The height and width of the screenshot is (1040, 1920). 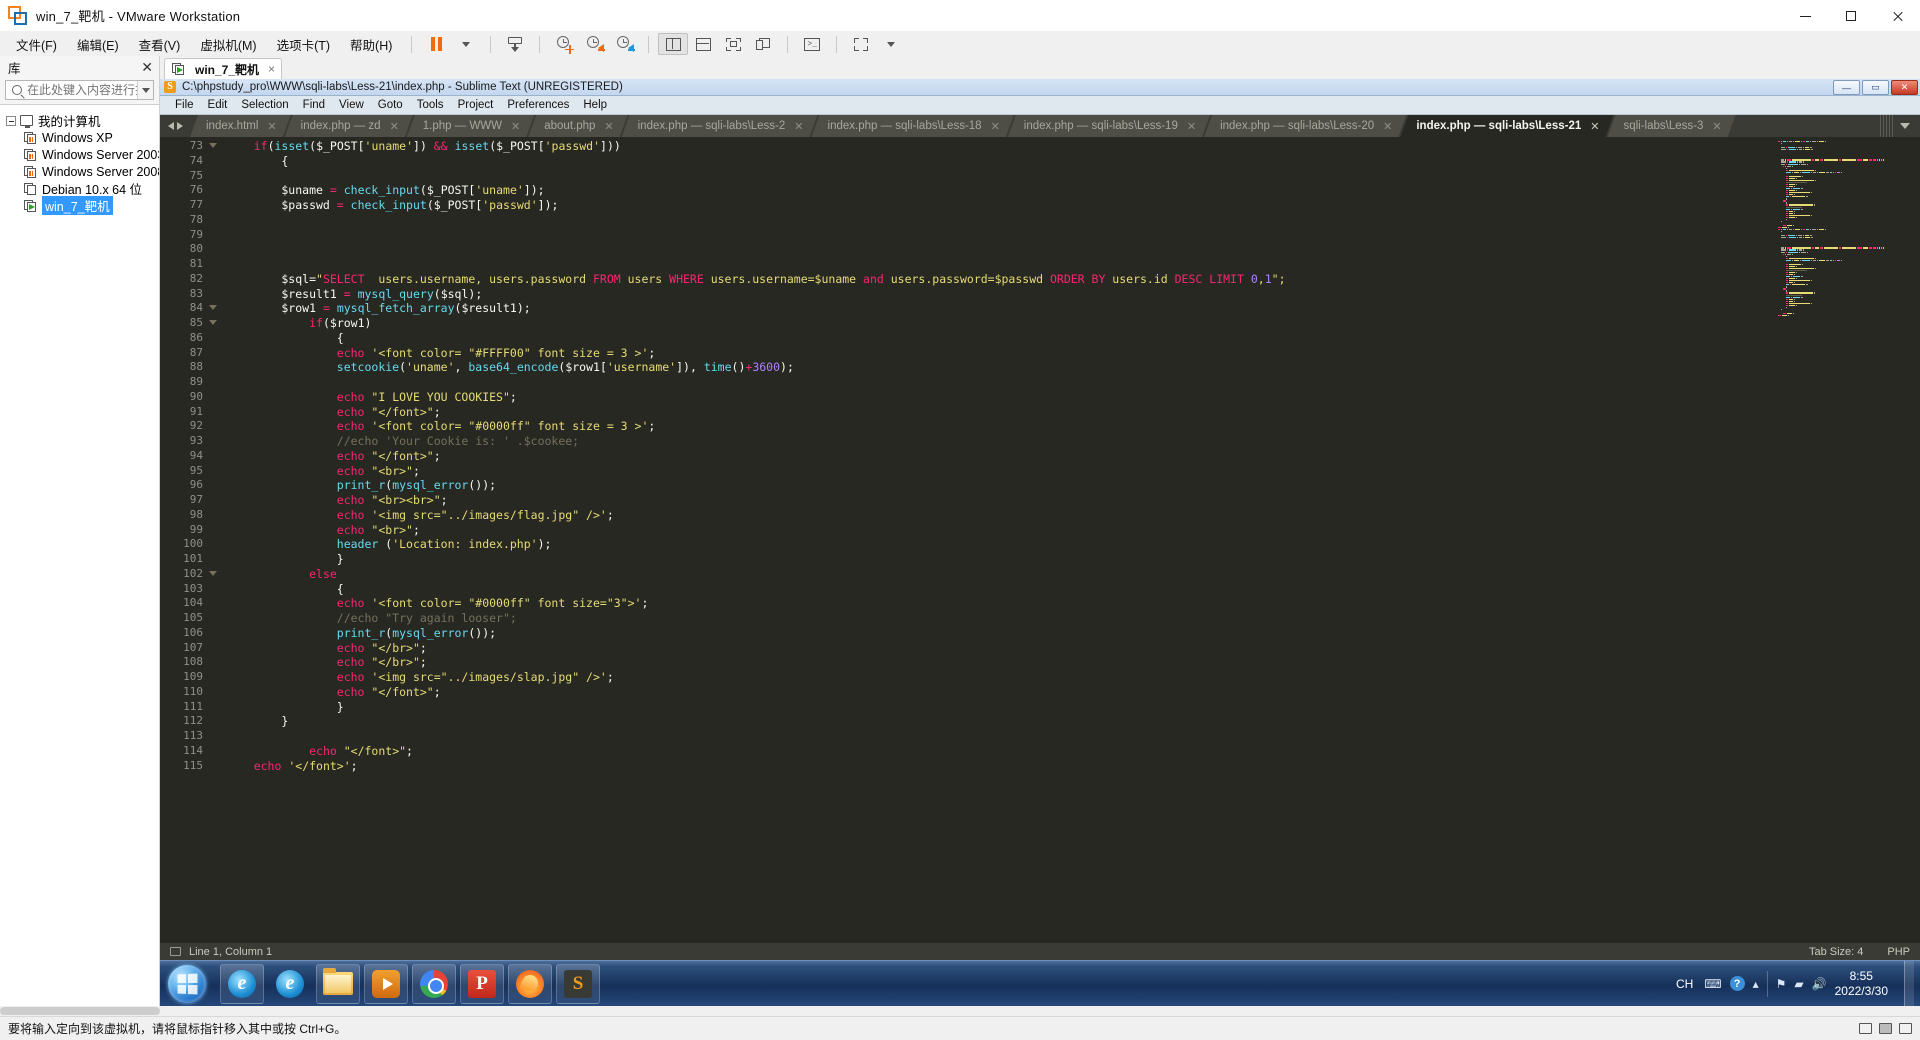 I want to click on menu-help: 帮助(H), so click(x=371, y=44).